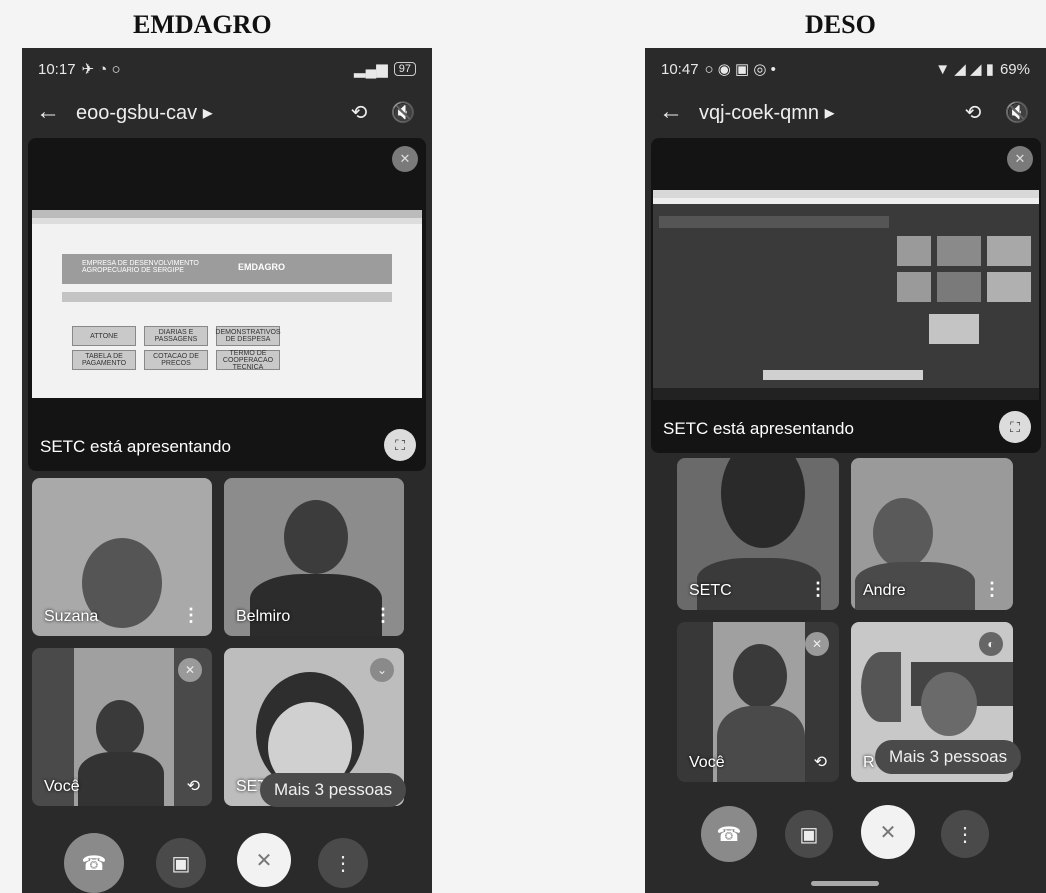 The image size is (1046, 893). Describe the element at coordinates (821, 112) in the screenshot. I see `meeting-code: vqj-coek-qmn ▸` at that location.